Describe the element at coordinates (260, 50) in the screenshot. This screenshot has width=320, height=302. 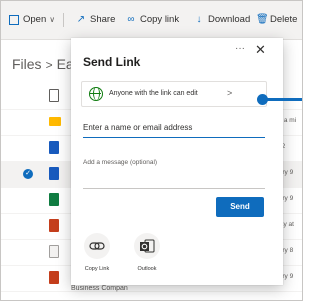
I see `close-icon: ✕` at that location.